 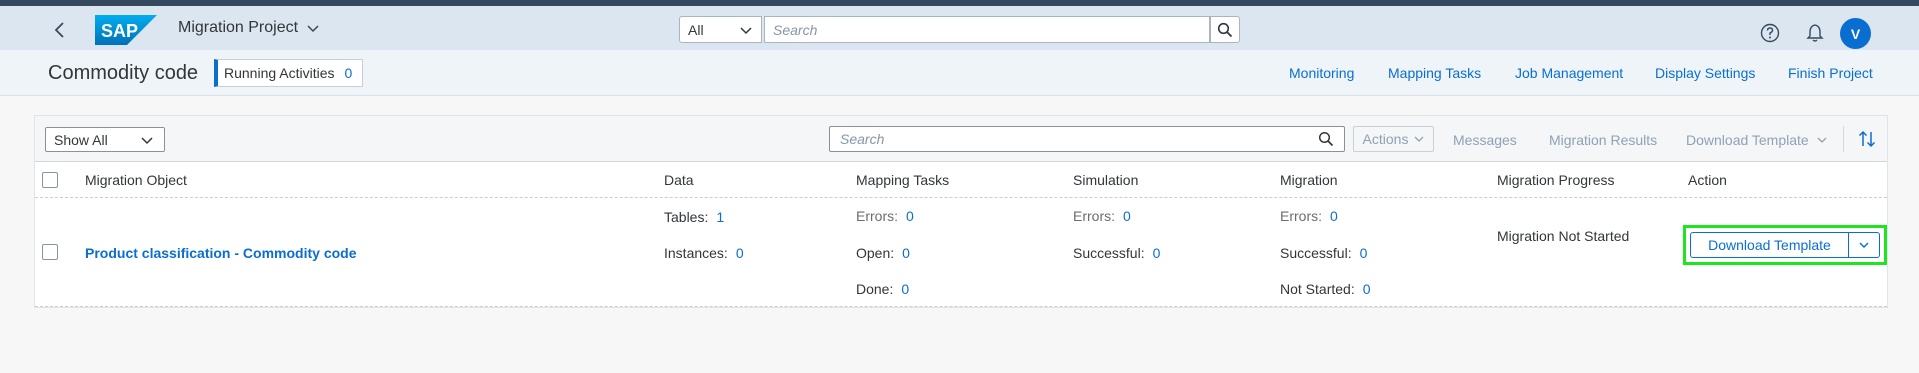 I want to click on column-header-simulation: Simulation, so click(x=1105, y=180).